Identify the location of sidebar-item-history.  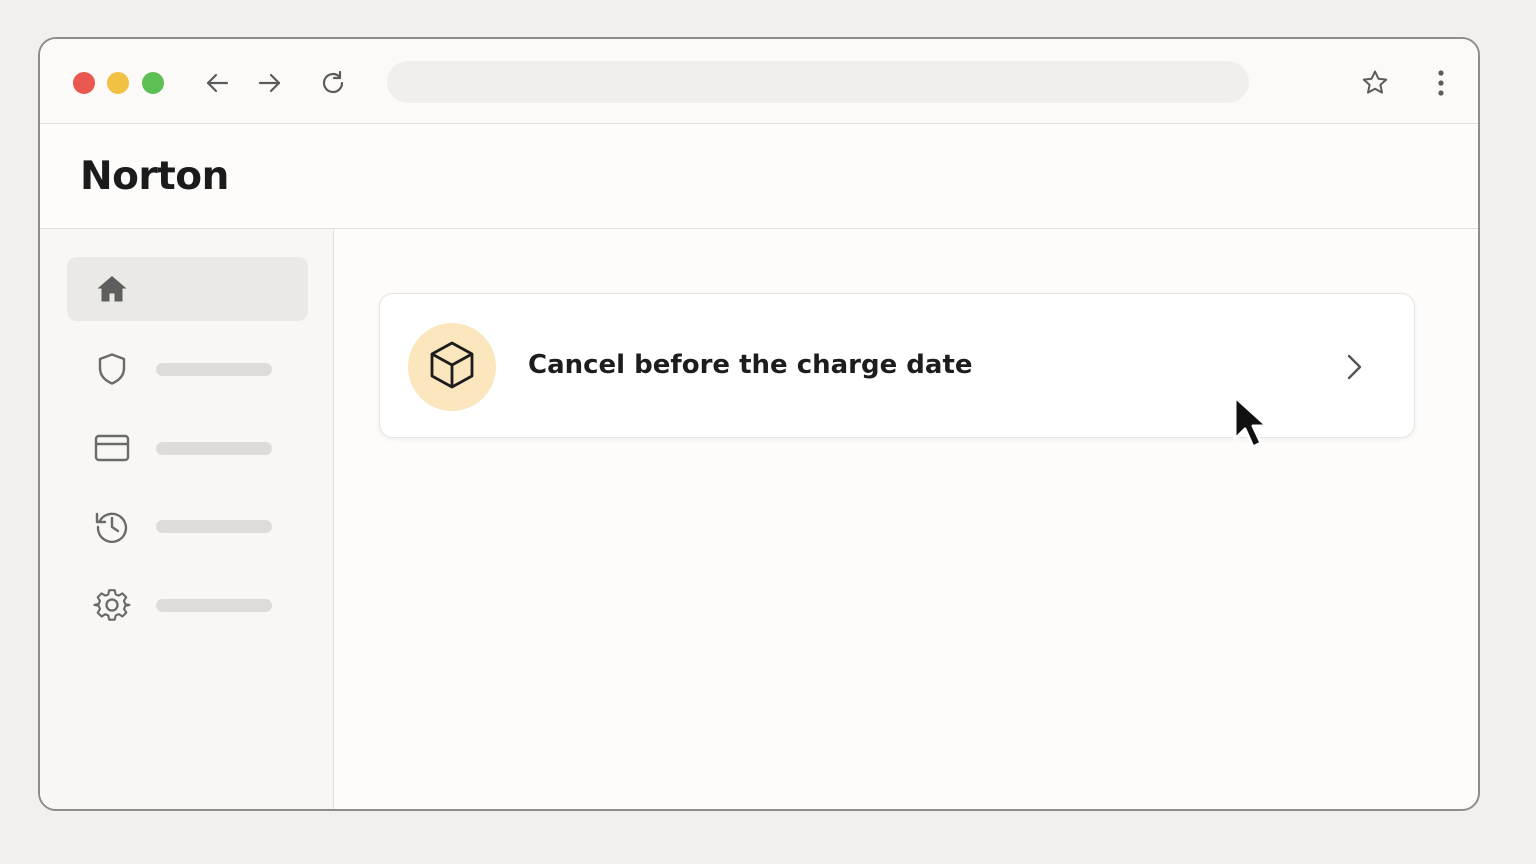
(187, 525).